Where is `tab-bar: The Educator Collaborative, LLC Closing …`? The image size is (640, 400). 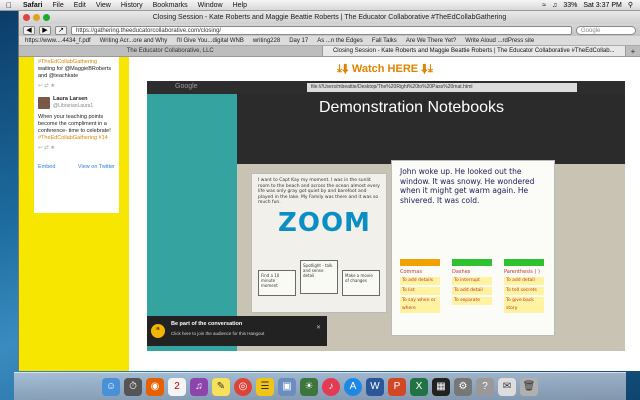
tab-bar: The Educator Collaborative, LLC Closing … is located at coordinates (329, 51).